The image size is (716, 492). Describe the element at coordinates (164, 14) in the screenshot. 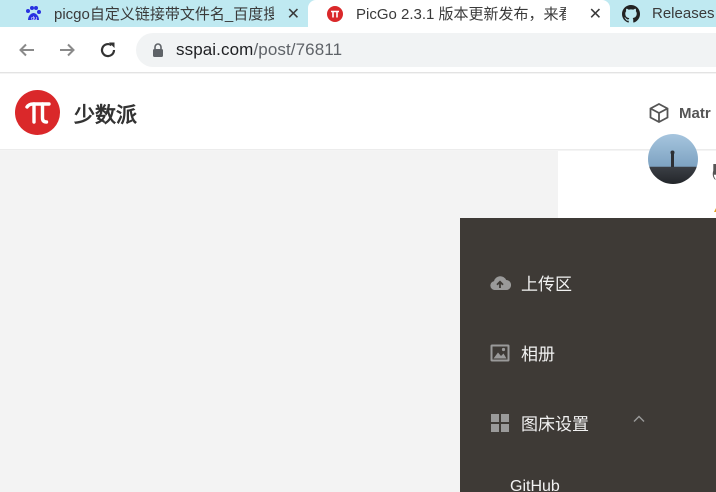

I see `tab-title: picgo自定义链接带文件名_百度搜索` at that location.